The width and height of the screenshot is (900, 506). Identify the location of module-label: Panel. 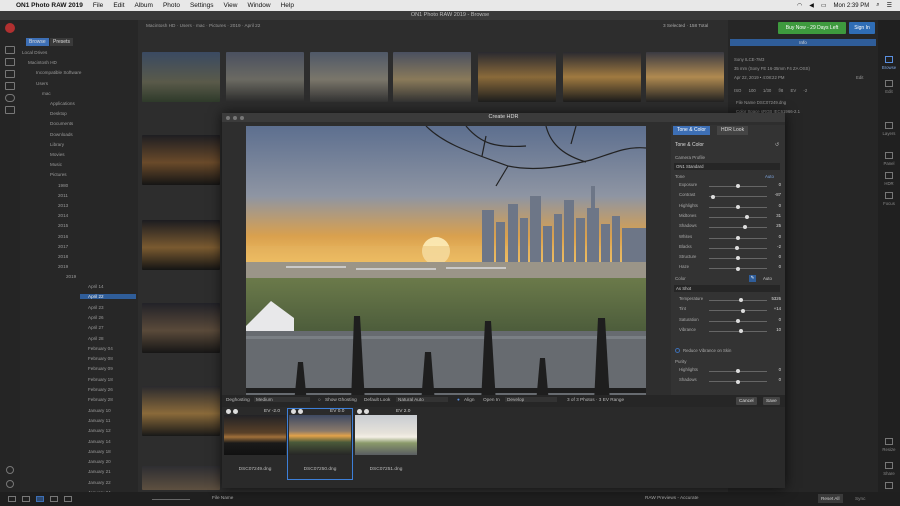
(889, 163).